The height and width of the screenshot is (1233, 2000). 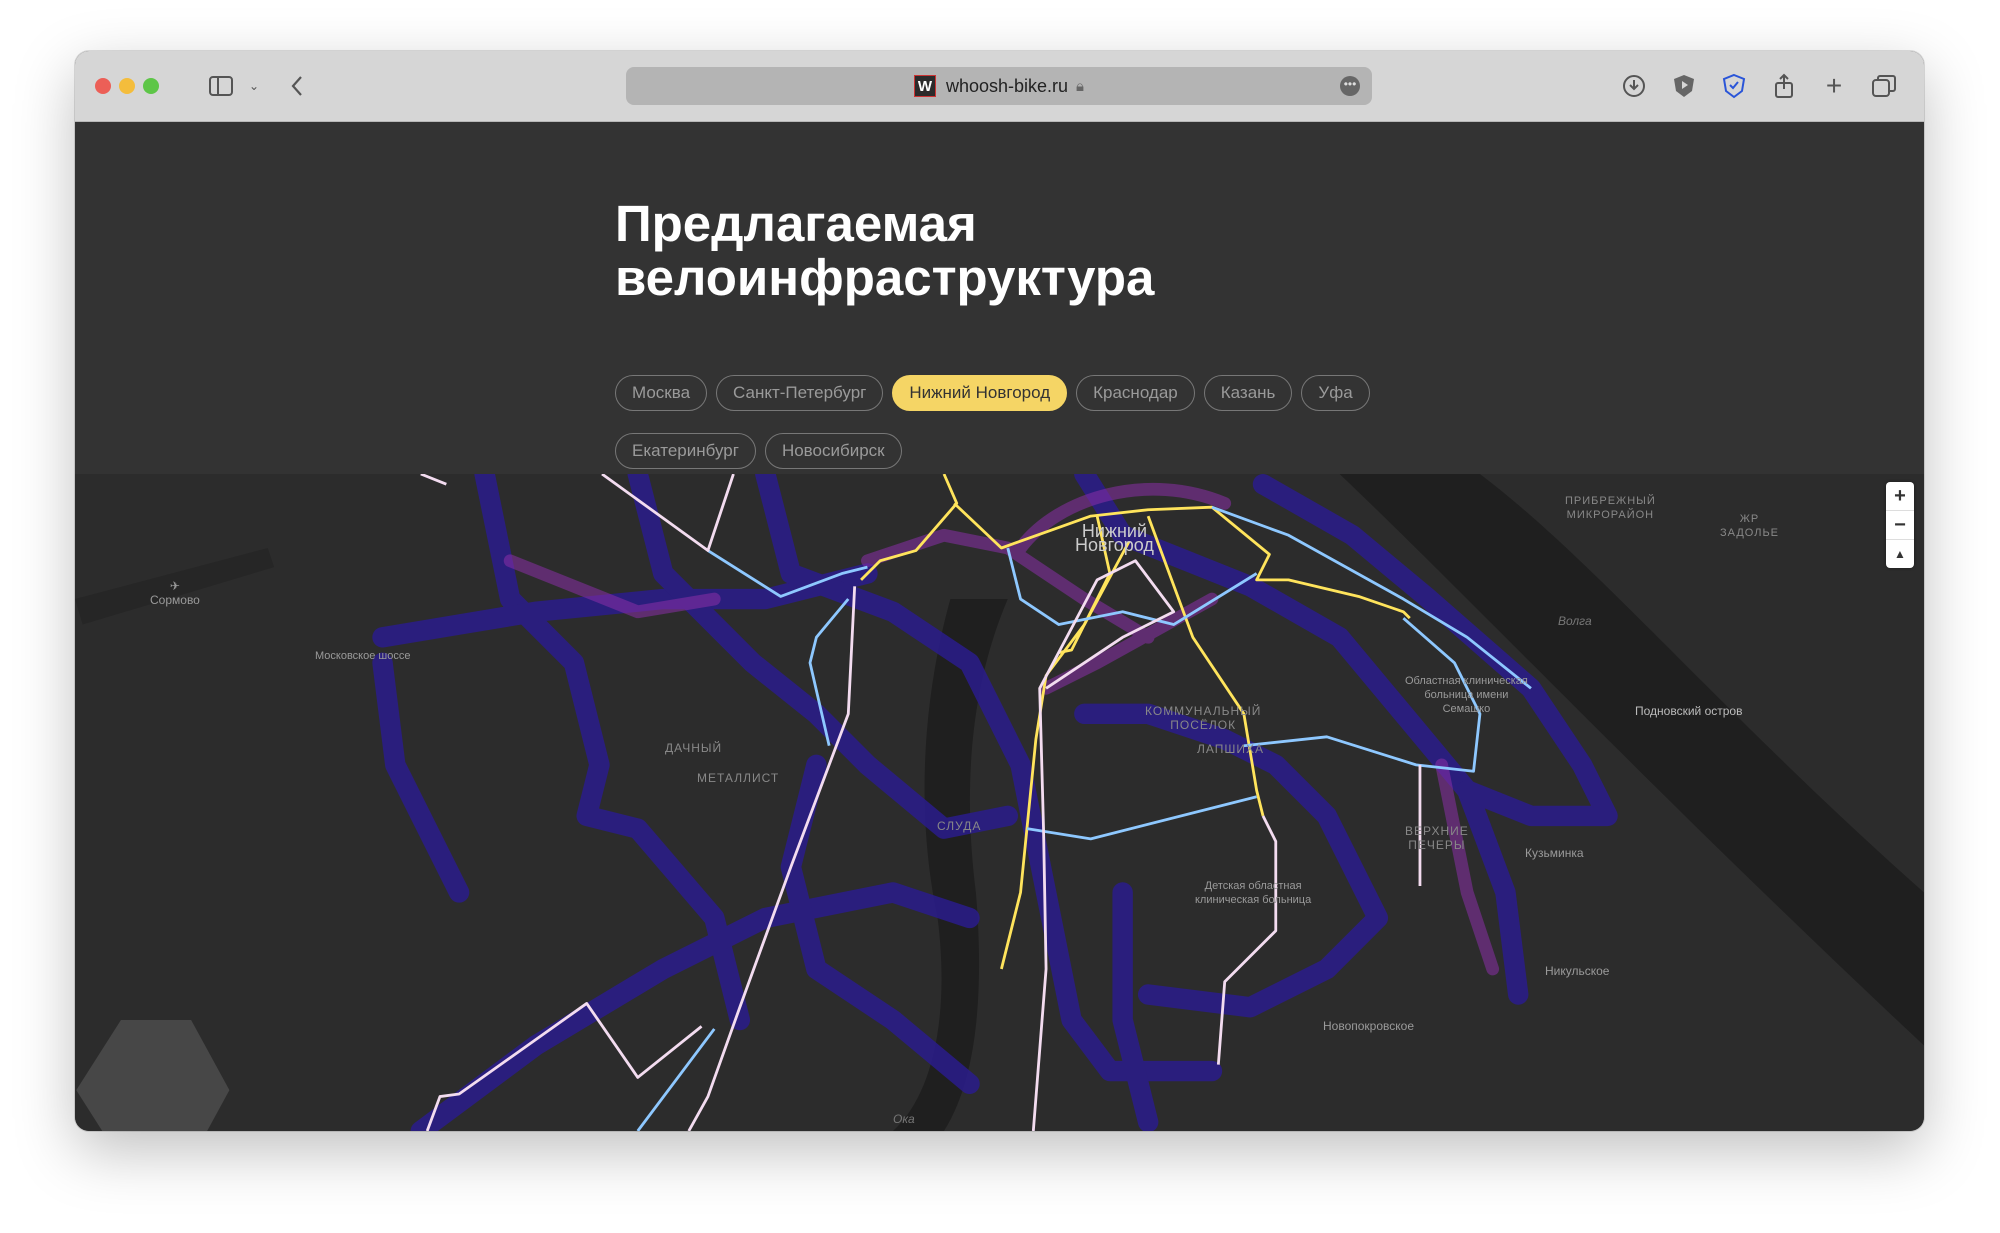 I want to click on city-saint-petersburg: Санкт-Петербург, so click(x=800, y=393).